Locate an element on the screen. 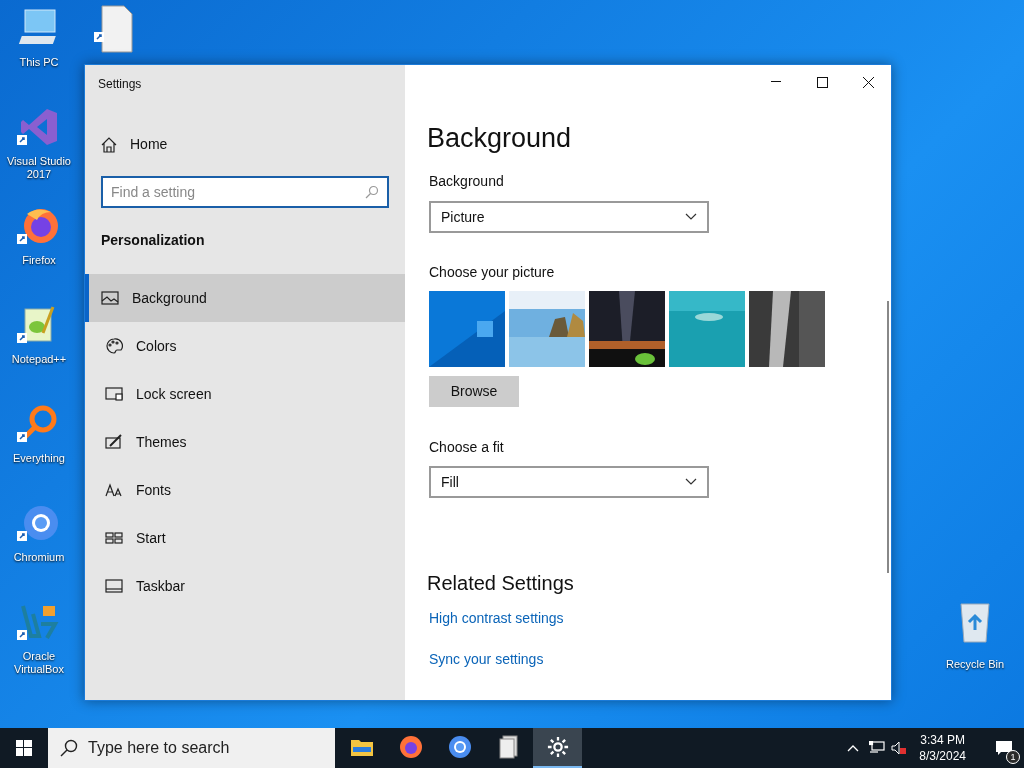  tiles-icon is located at coordinates (114, 538).